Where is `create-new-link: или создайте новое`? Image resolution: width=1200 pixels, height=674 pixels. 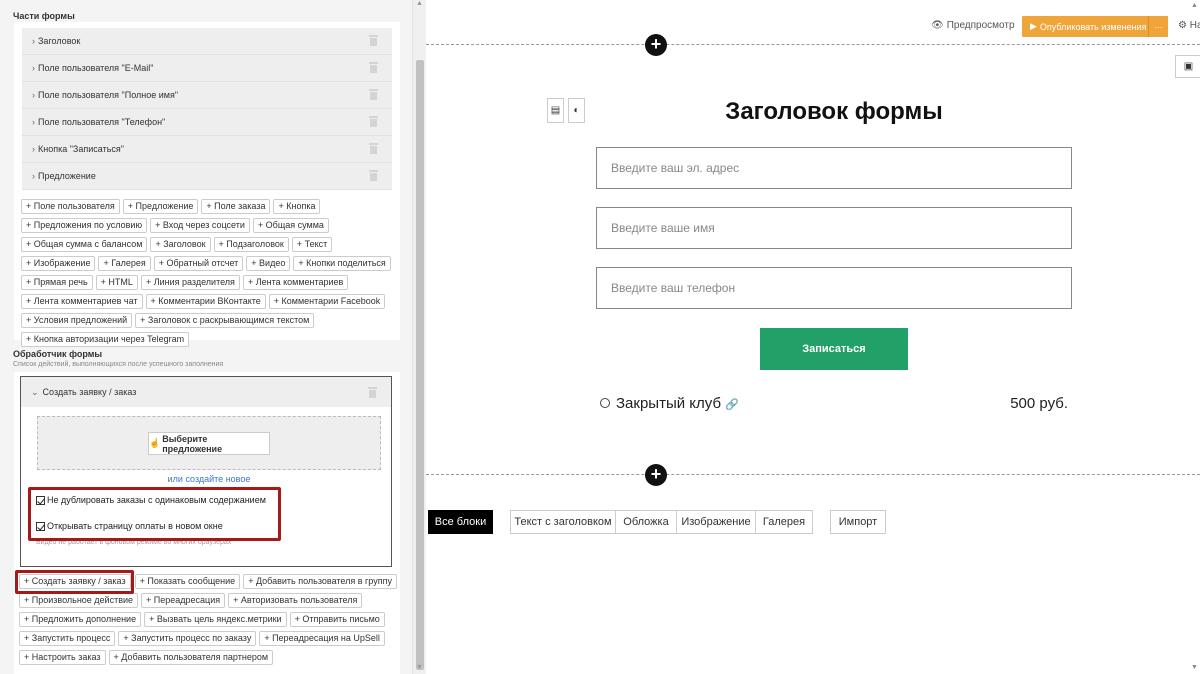
create-new-link: или создайте новое is located at coordinates (209, 479).